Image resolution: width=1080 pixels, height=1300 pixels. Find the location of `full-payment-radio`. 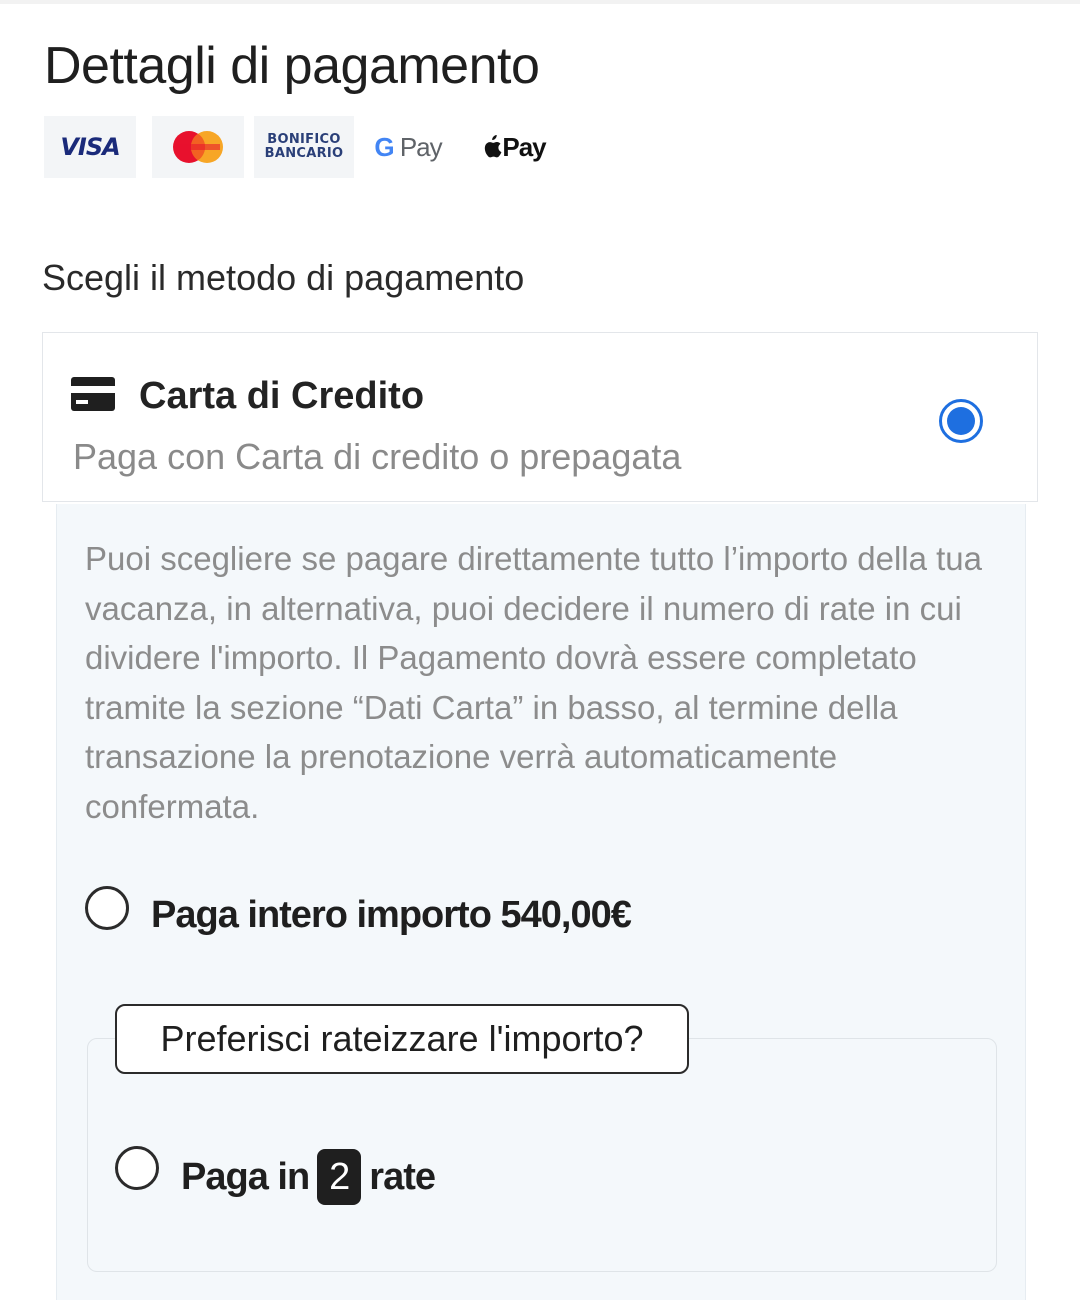

full-payment-radio is located at coordinates (107, 908).